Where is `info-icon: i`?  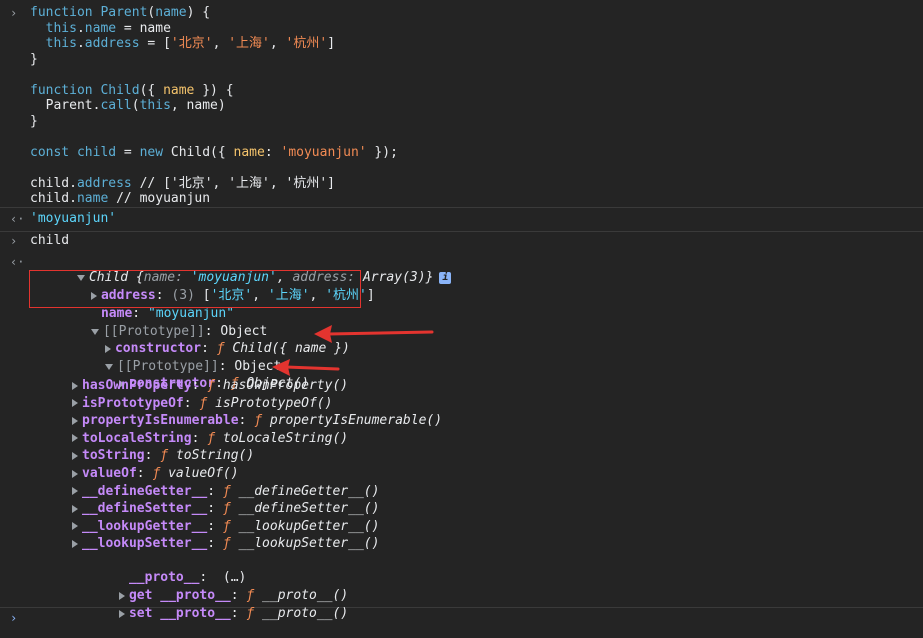 info-icon: i is located at coordinates (445, 277).